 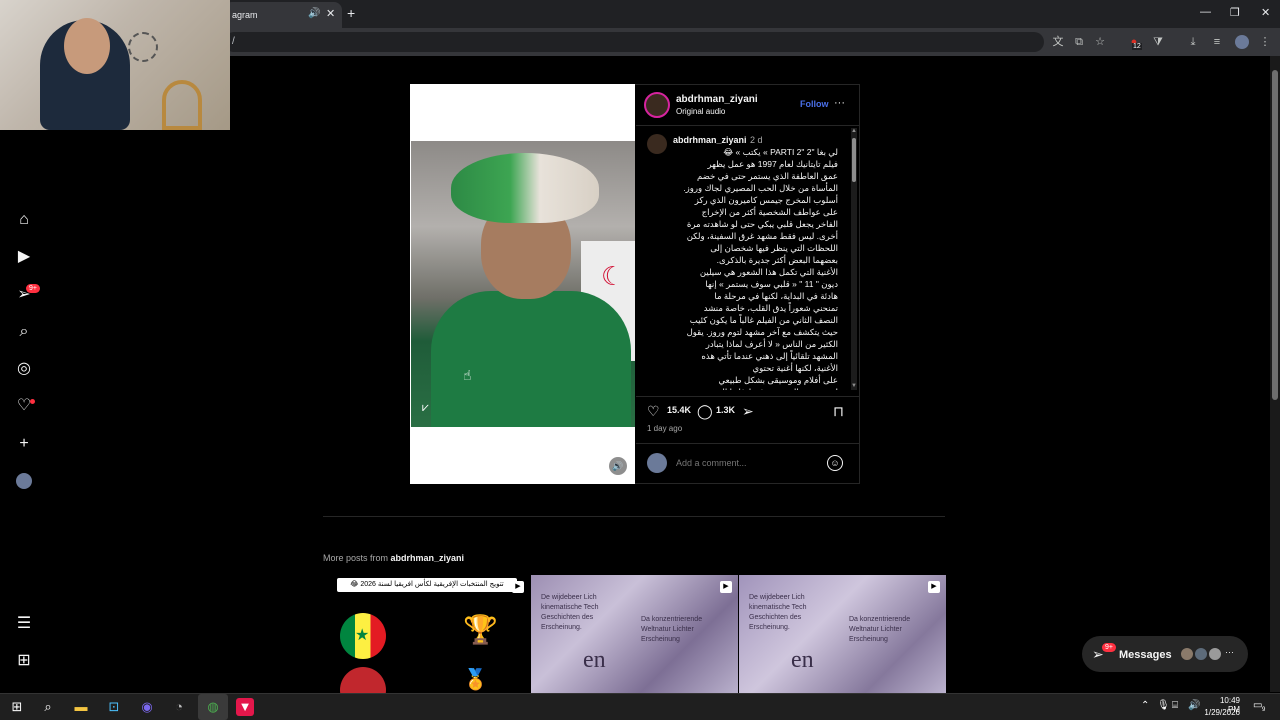 I want to click on network-icon: ⌸, so click(x=1175, y=705).